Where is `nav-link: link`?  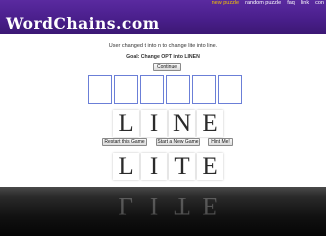
nav-link: link is located at coordinates (305, 4).